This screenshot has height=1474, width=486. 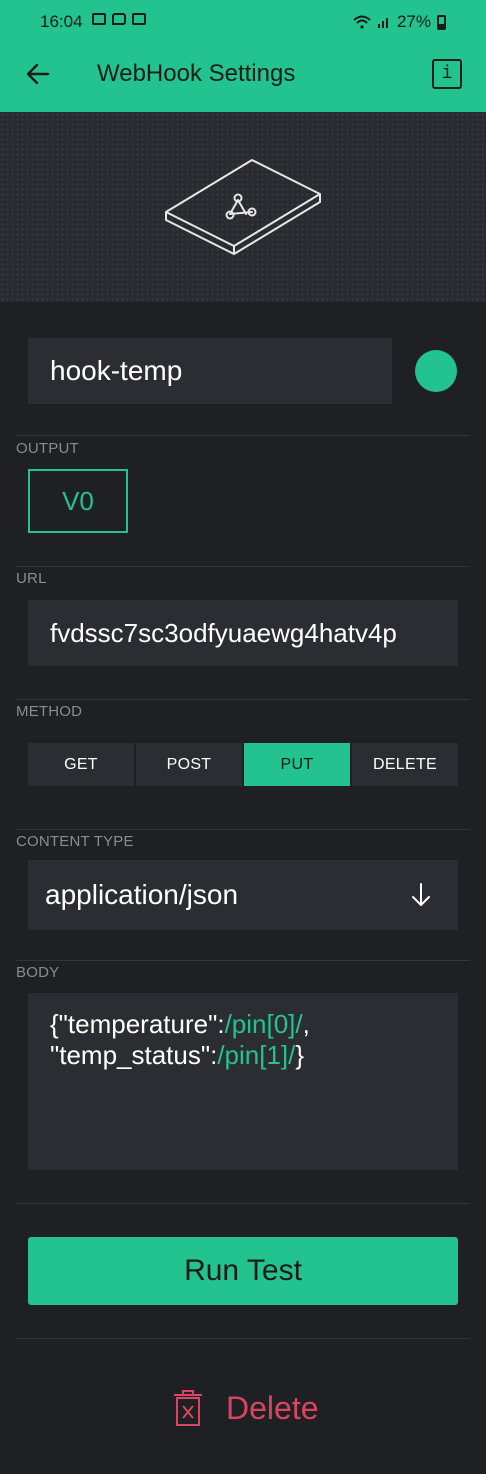 I want to click on method-post-button: POST, so click(x=189, y=764).